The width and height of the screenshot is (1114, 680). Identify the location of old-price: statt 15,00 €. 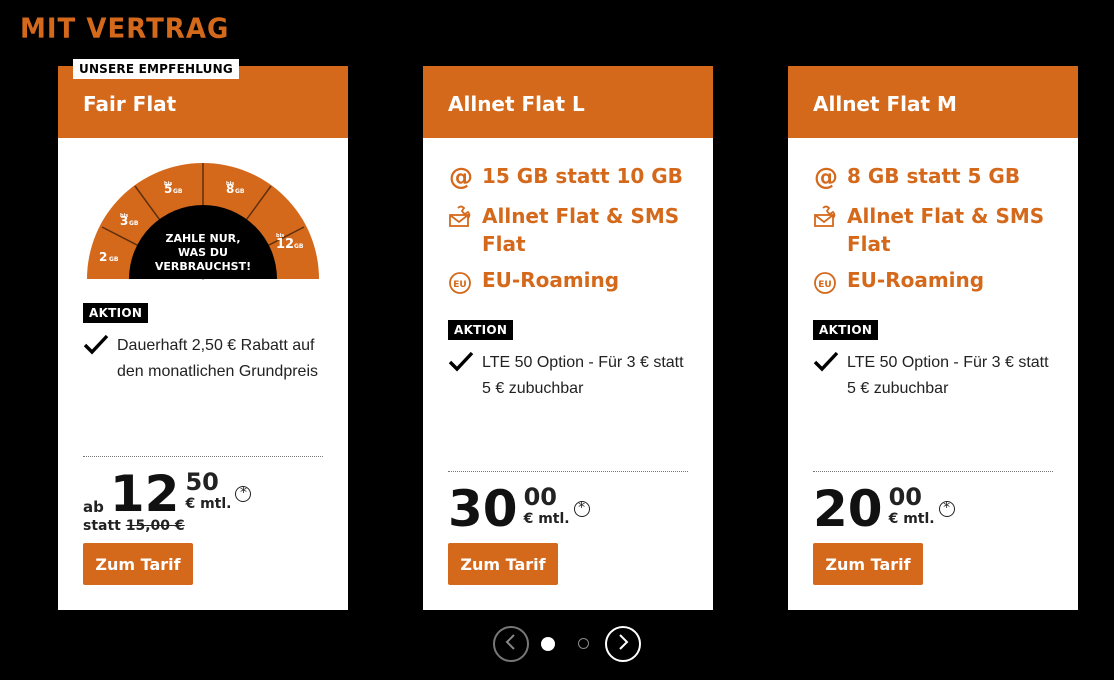
(134, 526).